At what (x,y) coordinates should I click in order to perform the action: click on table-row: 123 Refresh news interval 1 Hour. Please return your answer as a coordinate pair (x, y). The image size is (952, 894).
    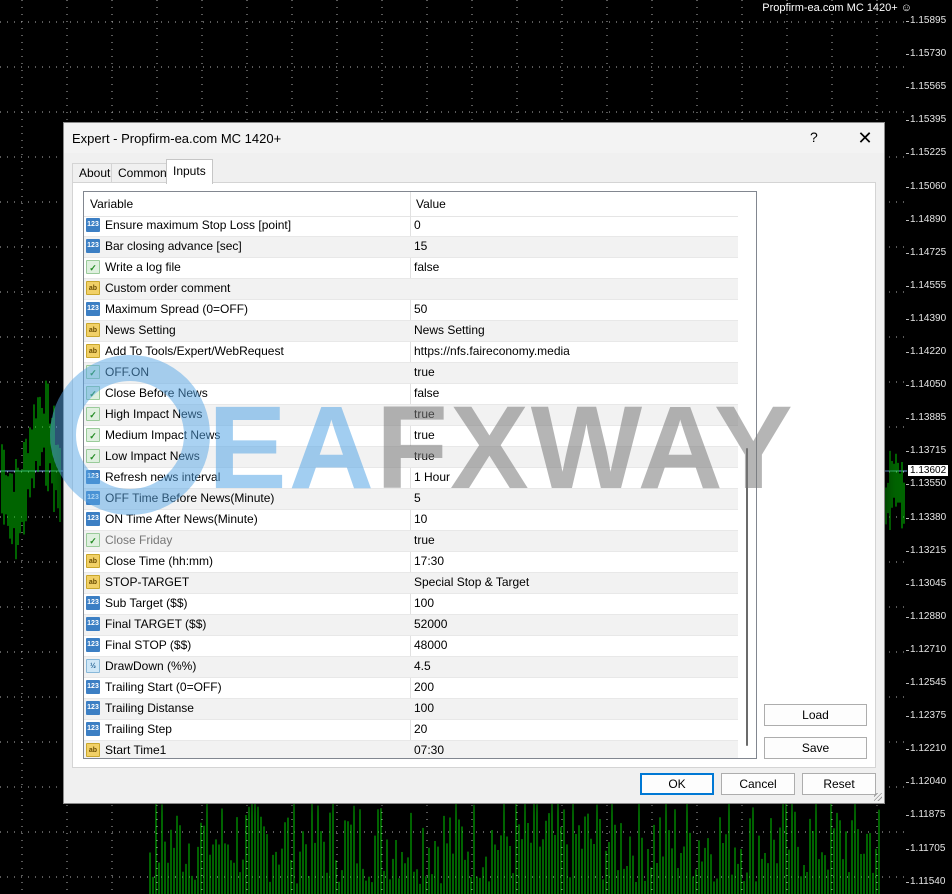
    Looking at the image, I should click on (411, 478).